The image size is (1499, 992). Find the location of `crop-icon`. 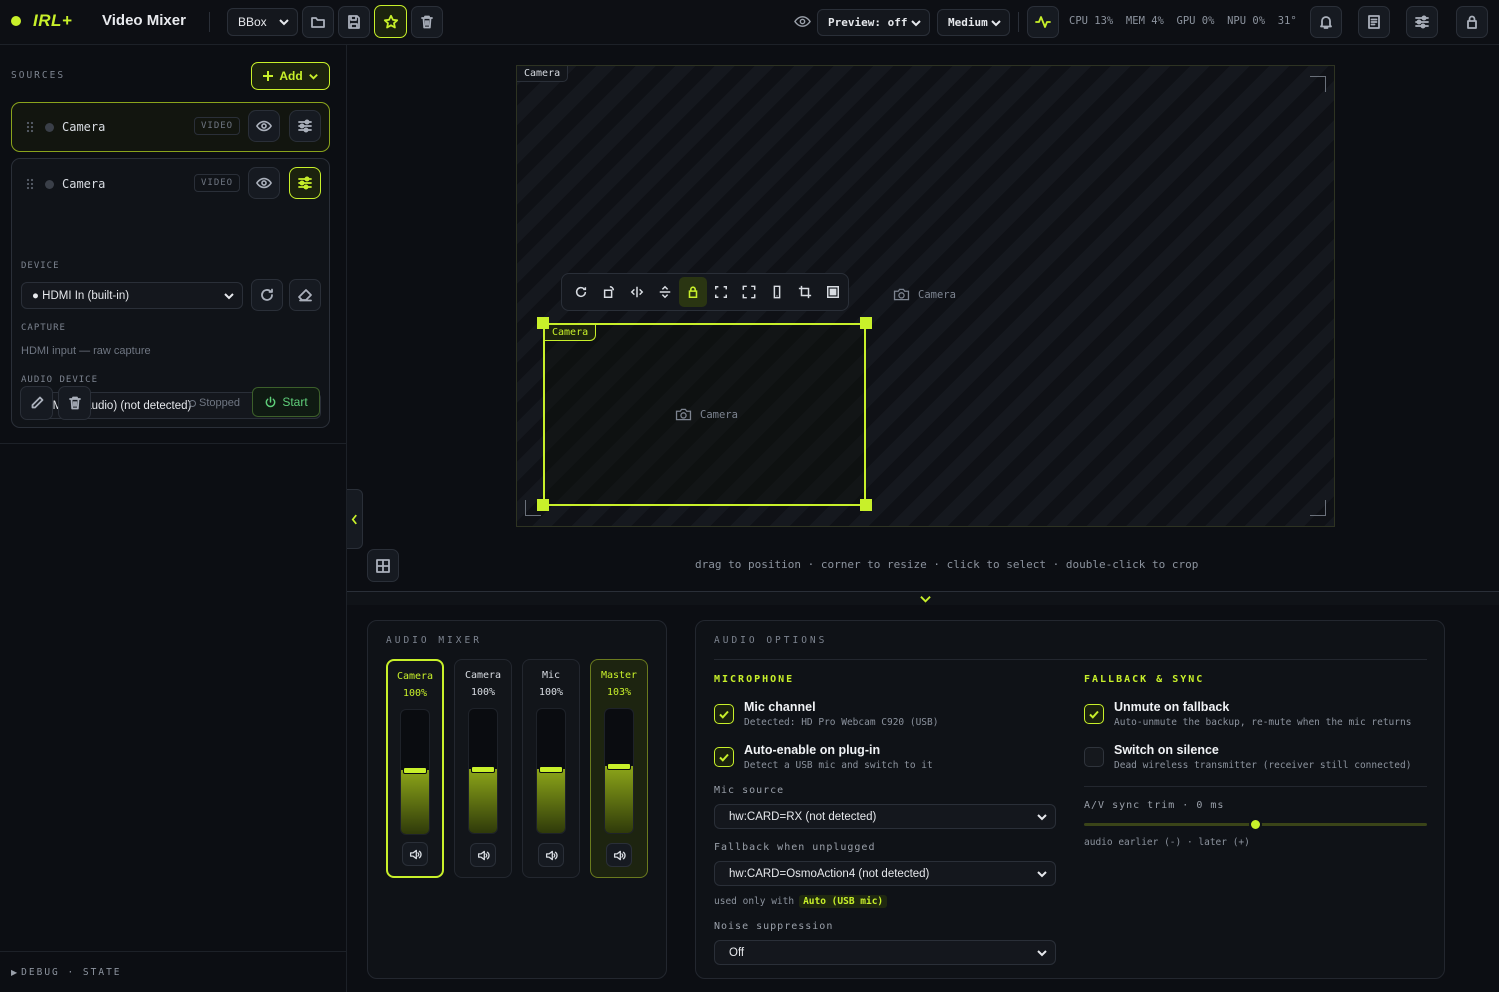

crop-icon is located at coordinates (805, 292).